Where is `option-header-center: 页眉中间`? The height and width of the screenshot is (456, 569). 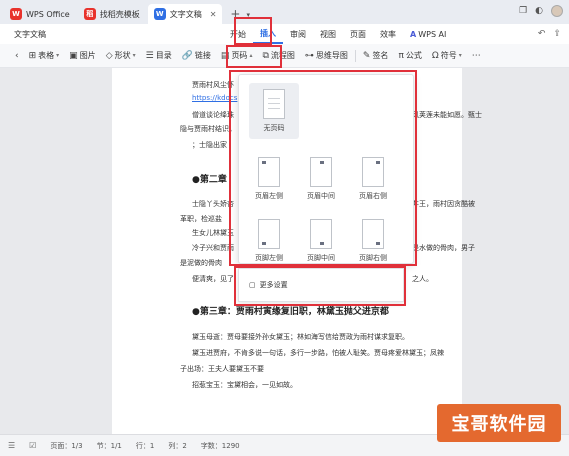
option-header-center: 页眉中间 is located at coordinates (321, 179).